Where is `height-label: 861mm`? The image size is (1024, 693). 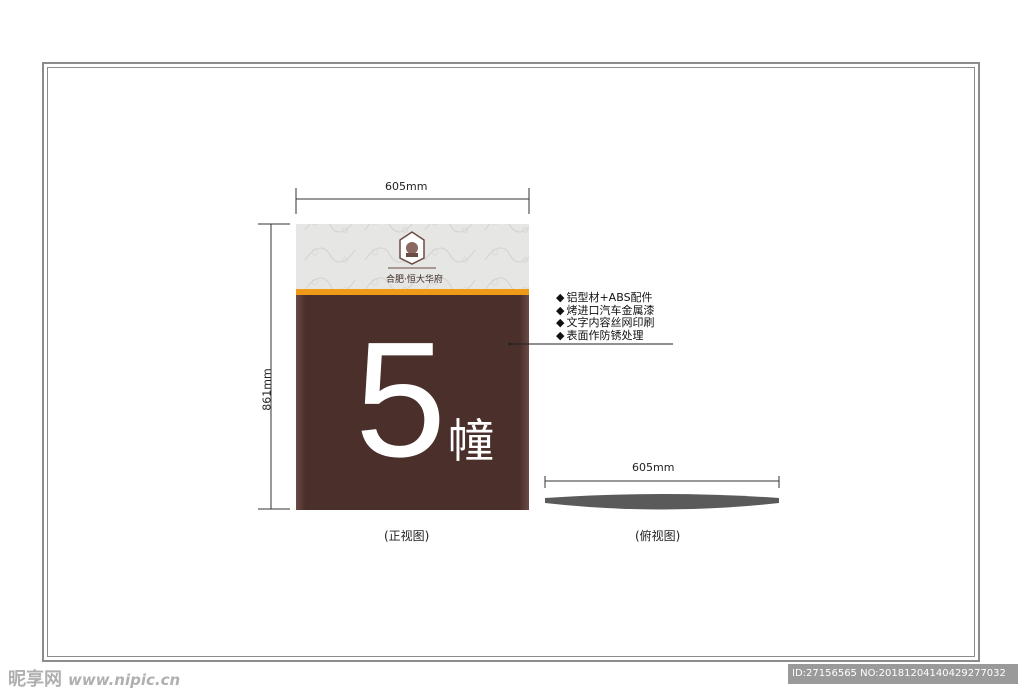 height-label: 861mm is located at coordinates (267, 389).